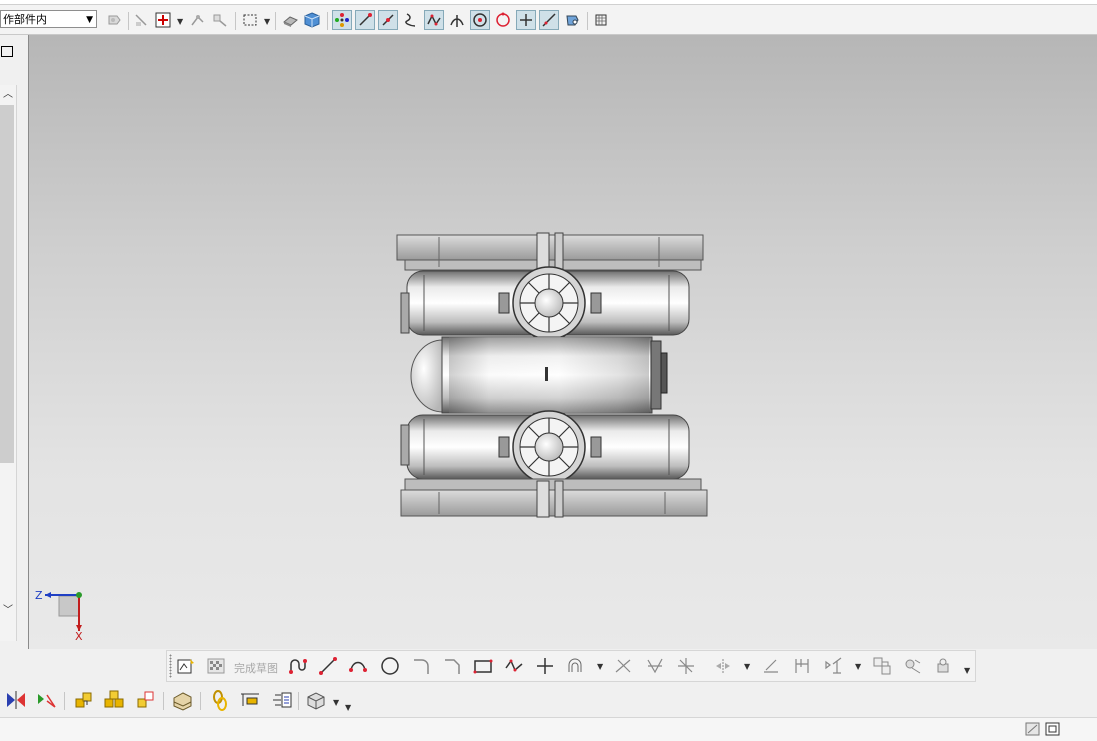 This screenshot has height=741, width=1097. I want to click on section-icon, so click(282, 700).